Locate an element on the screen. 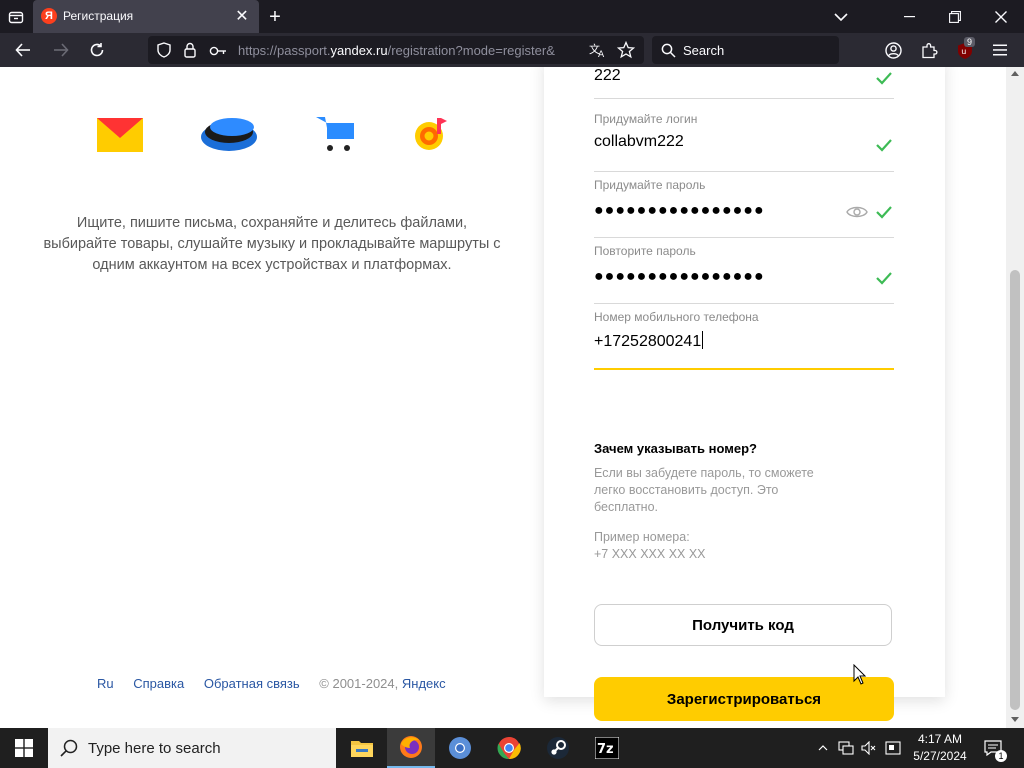 Image resolution: width=1024 pixels, height=768 pixels. tab-title: Регистрация is located at coordinates (98, 16).